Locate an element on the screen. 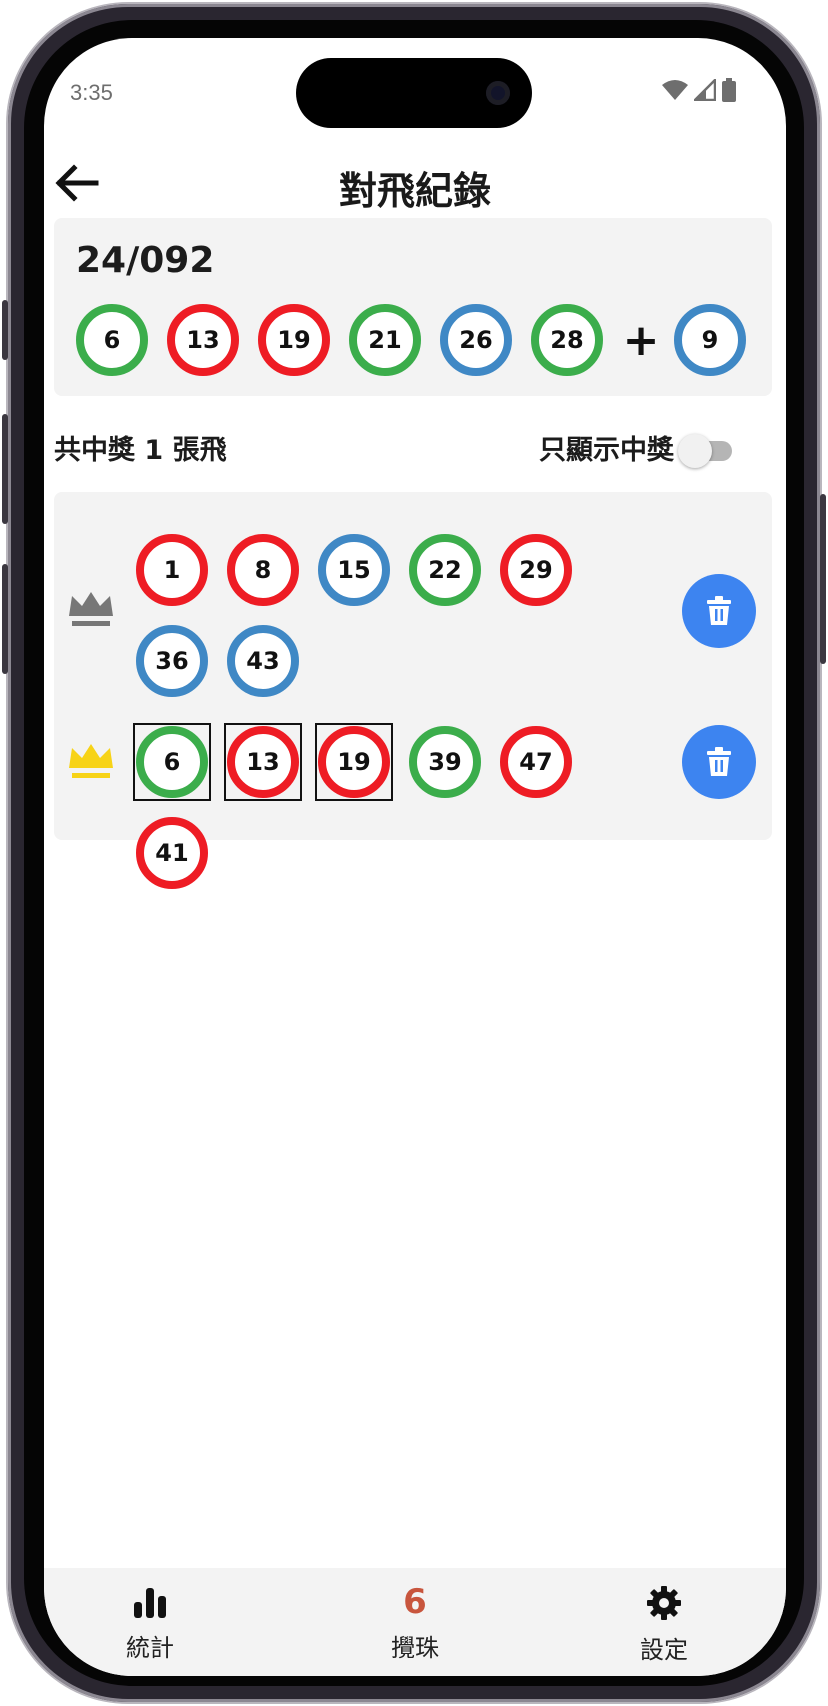  nav-item-settings: 設定 is located at coordinates (664, 1625).